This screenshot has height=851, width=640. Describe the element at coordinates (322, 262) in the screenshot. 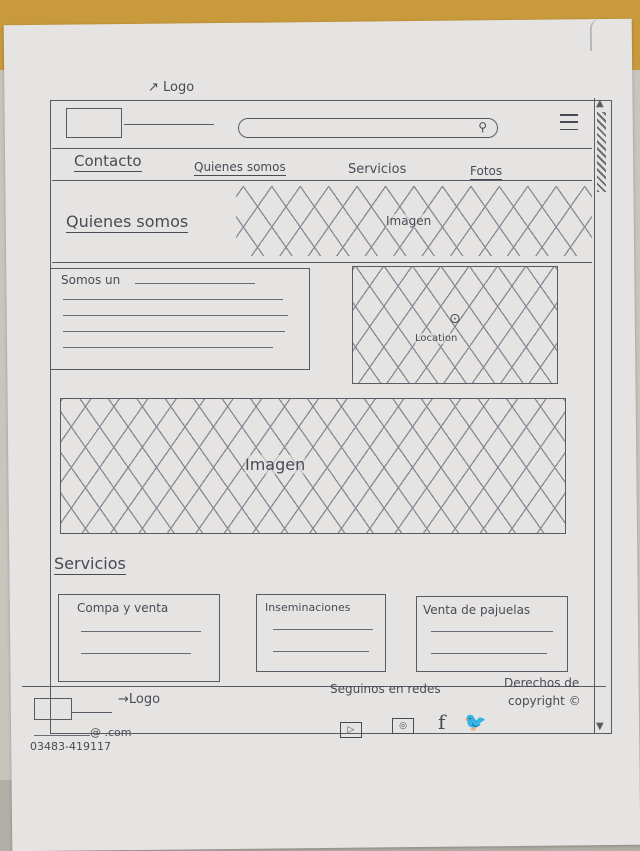

I see `hero-divider` at that location.